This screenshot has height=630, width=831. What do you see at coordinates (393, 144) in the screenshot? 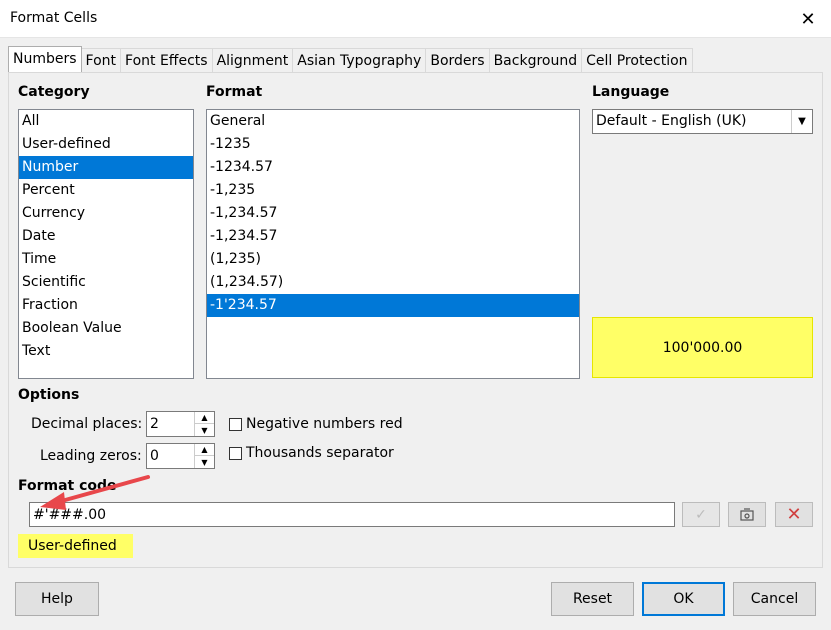
I see `list-item: -1235` at bounding box center [393, 144].